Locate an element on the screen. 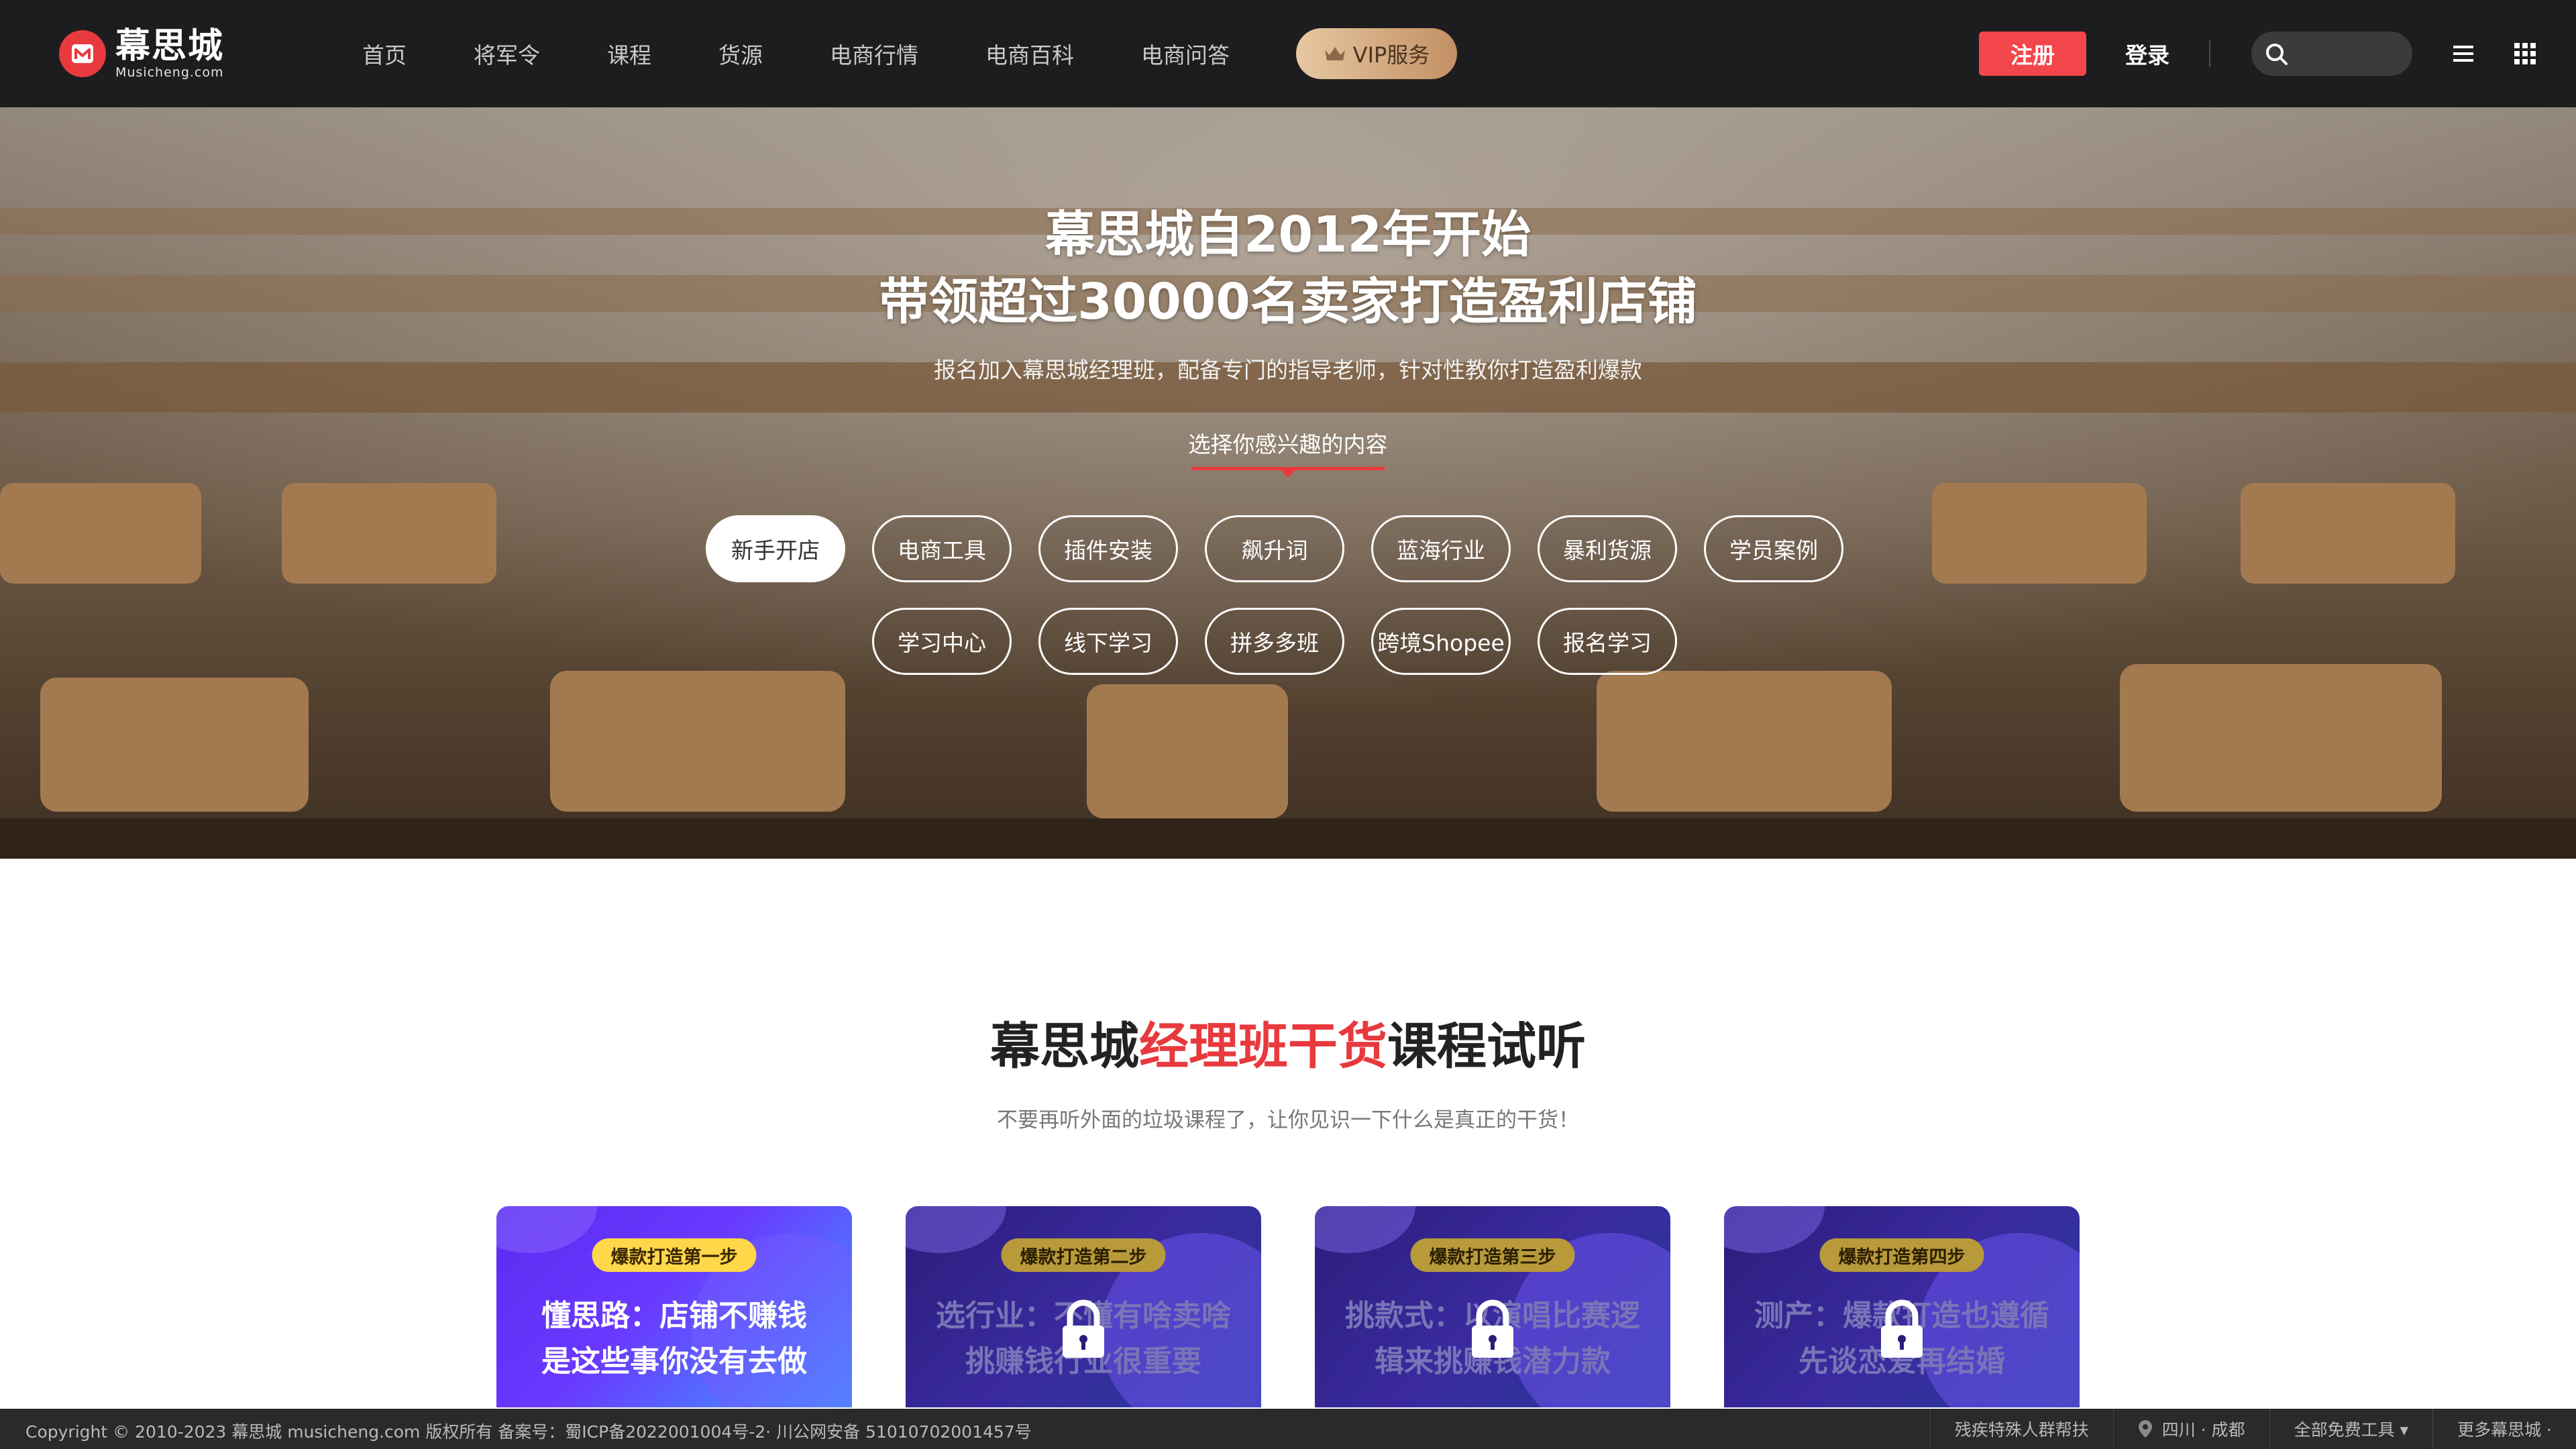  footer-links: 残疾特殊人群帮扶 四川 · 成都 全部免费工具 ▾ 更多幕思城 · is located at coordinates (2252, 1429).